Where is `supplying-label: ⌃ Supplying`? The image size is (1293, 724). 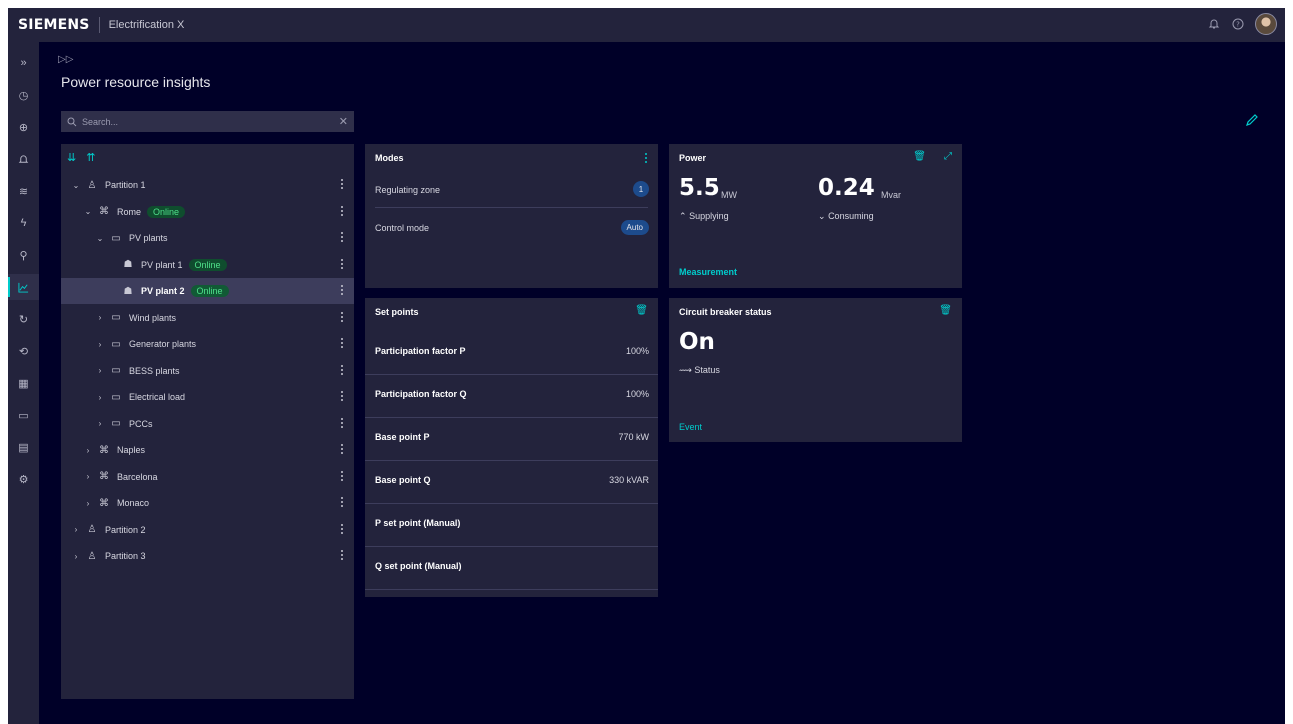 supplying-label: ⌃ Supplying is located at coordinates (704, 216).